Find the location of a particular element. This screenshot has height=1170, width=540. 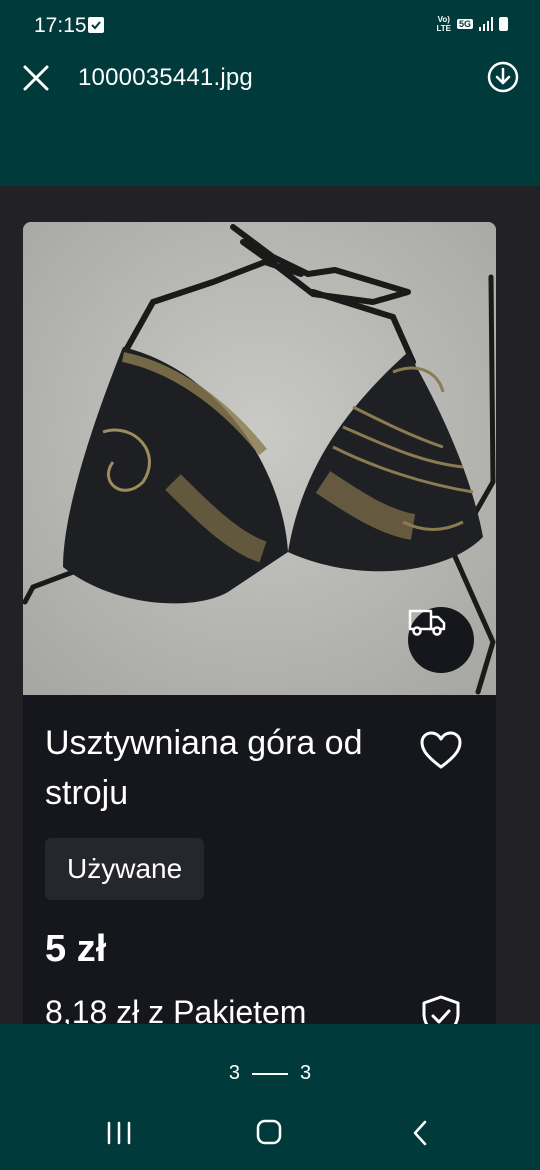

signal-icon is located at coordinates (486, 24).